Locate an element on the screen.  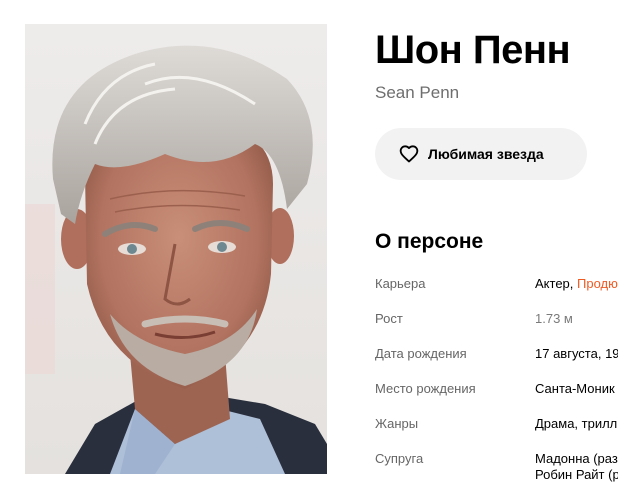
spouse-link: Мадонна (раз is located at coordinates (576, 459).